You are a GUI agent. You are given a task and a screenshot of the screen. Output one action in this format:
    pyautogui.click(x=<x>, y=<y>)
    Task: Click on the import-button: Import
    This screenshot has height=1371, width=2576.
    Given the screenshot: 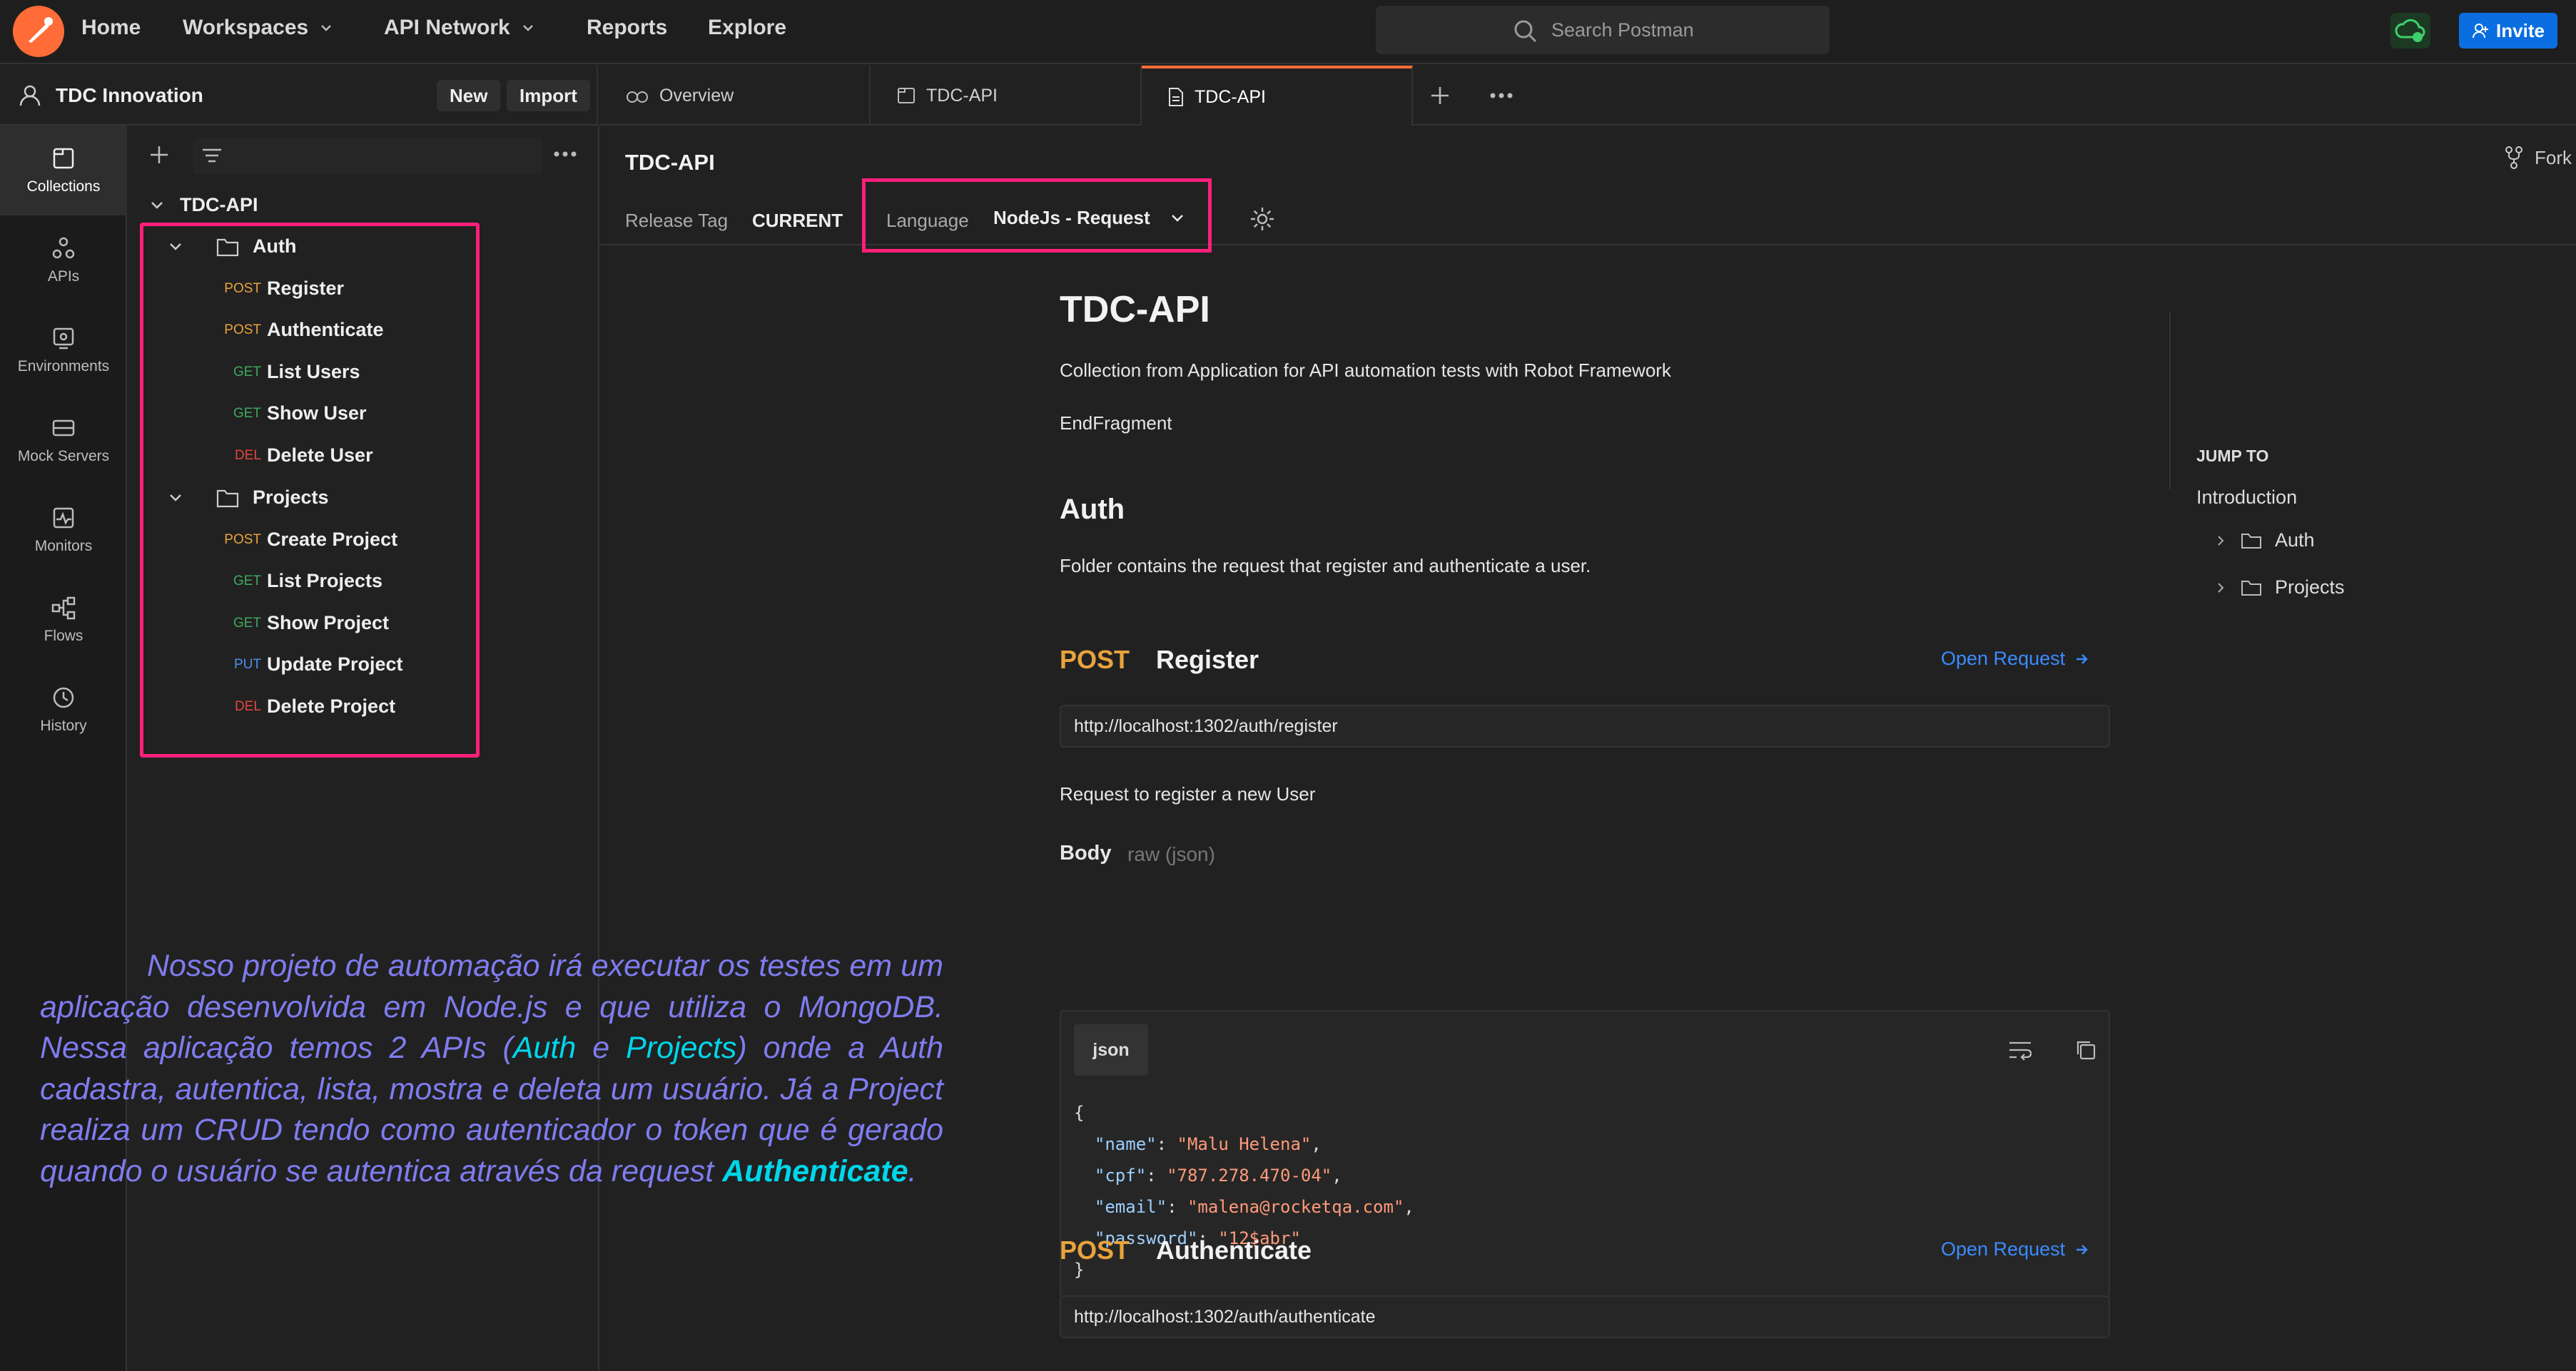 What is the action you would take?
    pyautogui.click(x=548, y=95)
    